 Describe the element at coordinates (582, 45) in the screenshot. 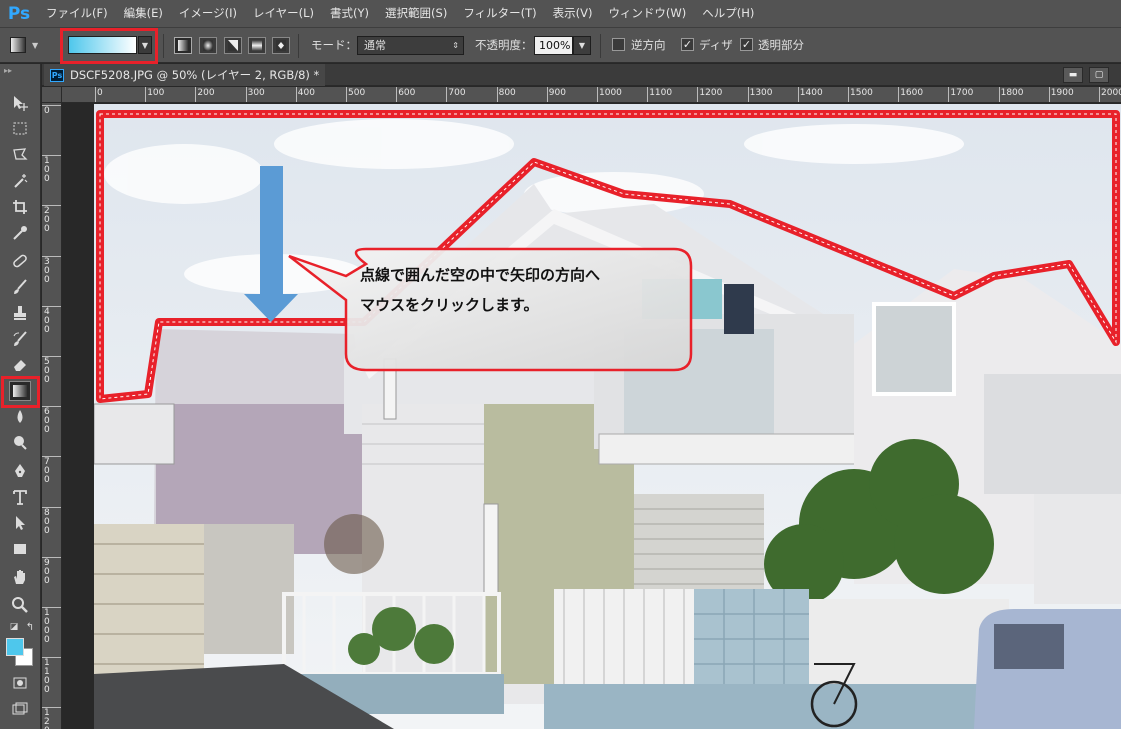

I see `opacity-slider-dropdown: ▼` at that location.